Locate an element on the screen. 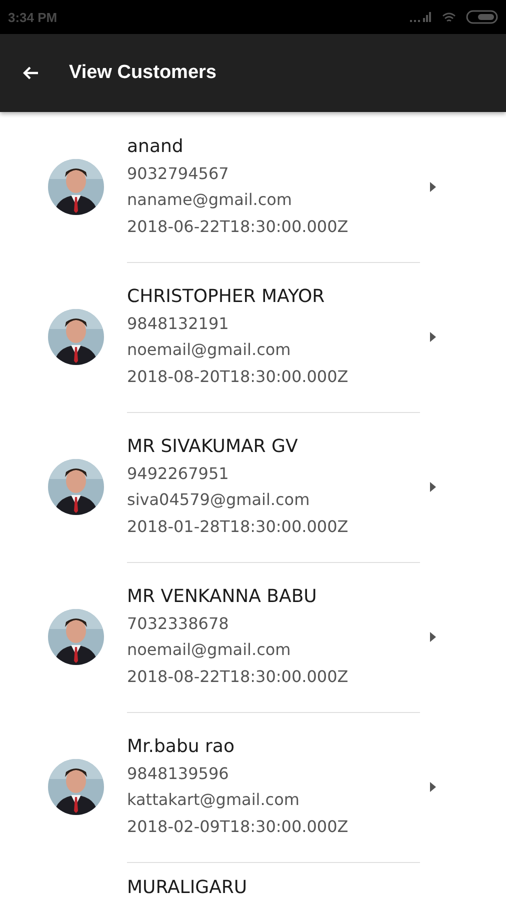 The width and height of the screenshot is (506, 900). customer-email: kattakart@gmail.com is located at coordinates (213, 800).